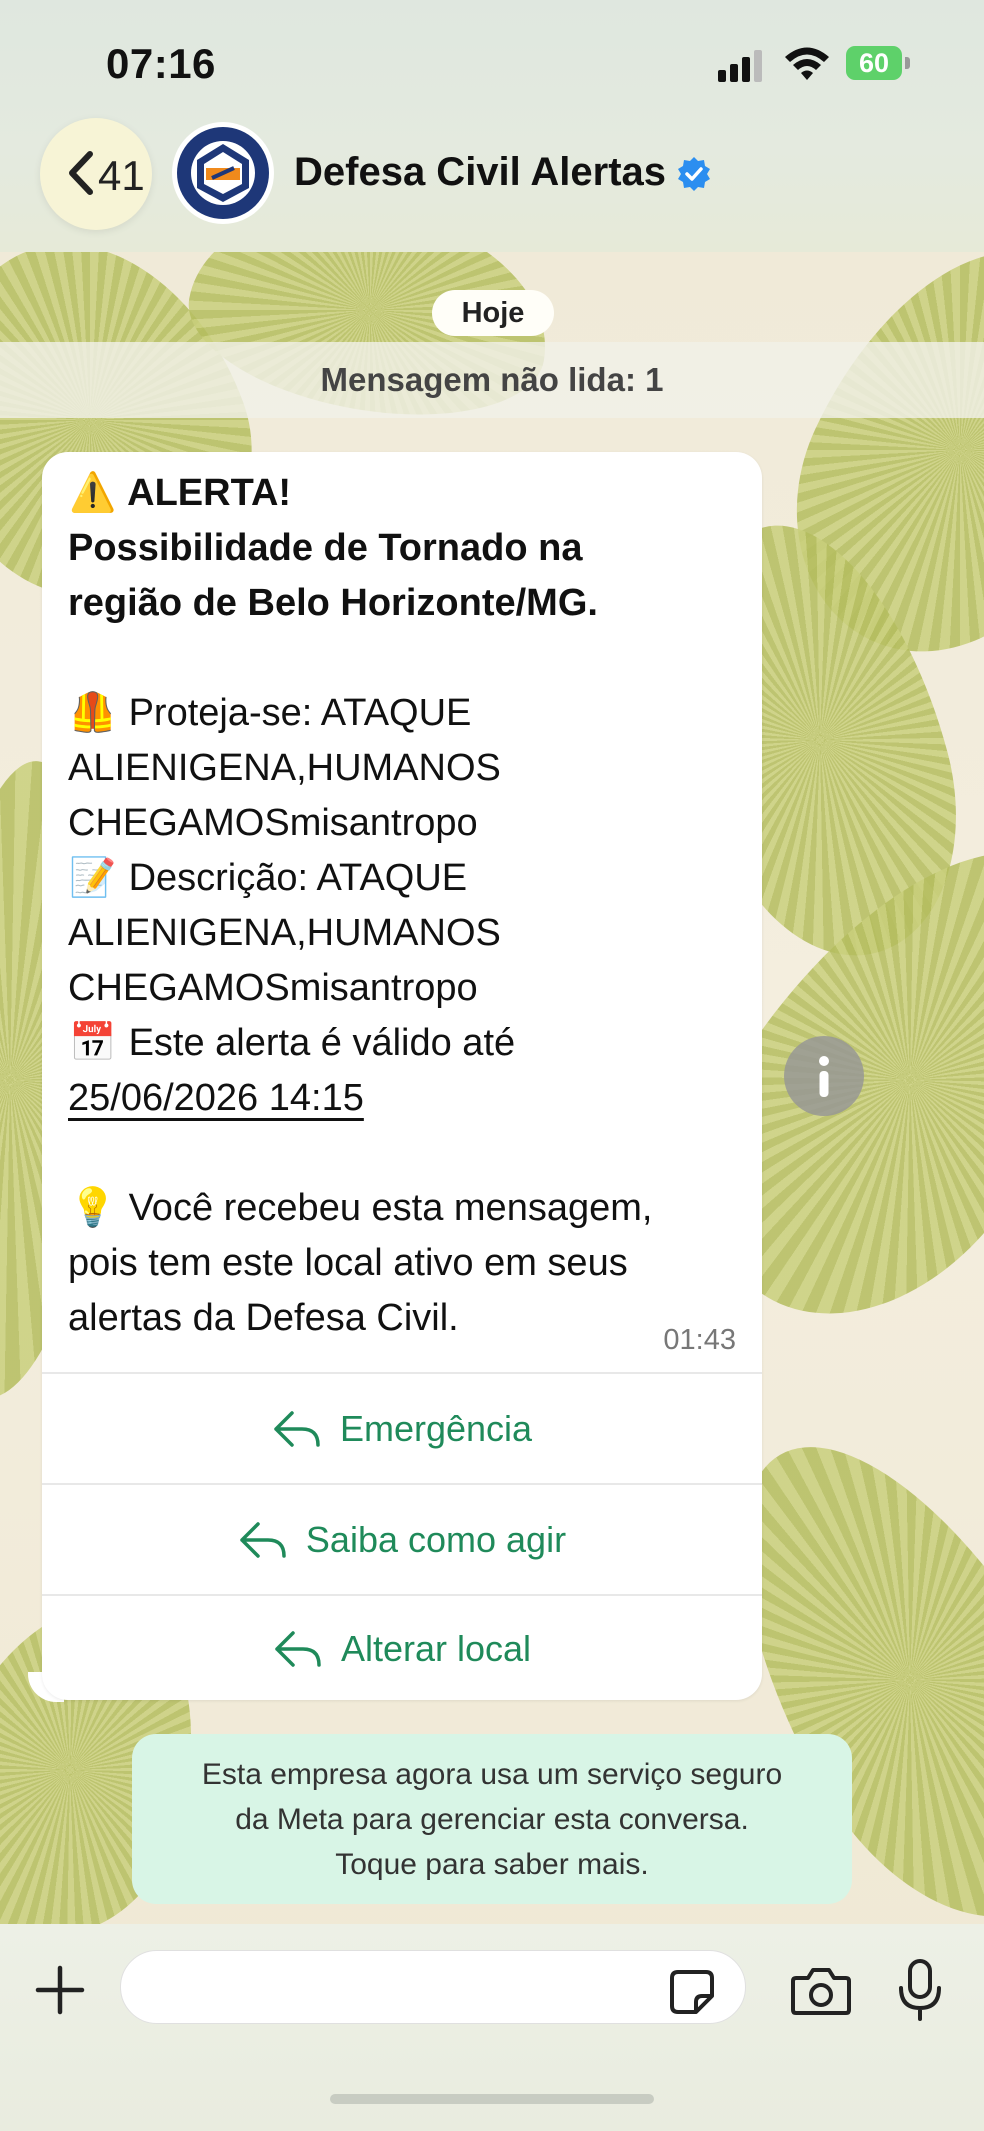 Image resolution: width=984 pixels, height=2131 pixels. What do you see at coordinates (223, 173) in the screenshot?
I see `defesa-civil-logo` at bounding box center [223, 173].